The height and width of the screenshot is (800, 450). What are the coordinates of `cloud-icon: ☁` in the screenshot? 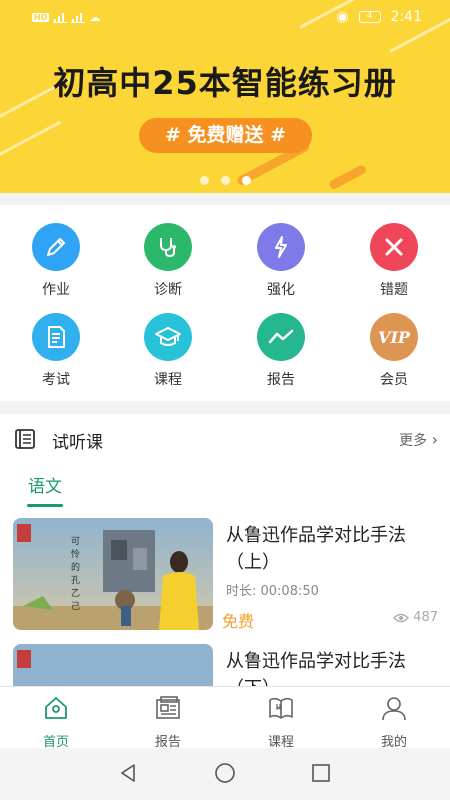 It's located at (95, 17).